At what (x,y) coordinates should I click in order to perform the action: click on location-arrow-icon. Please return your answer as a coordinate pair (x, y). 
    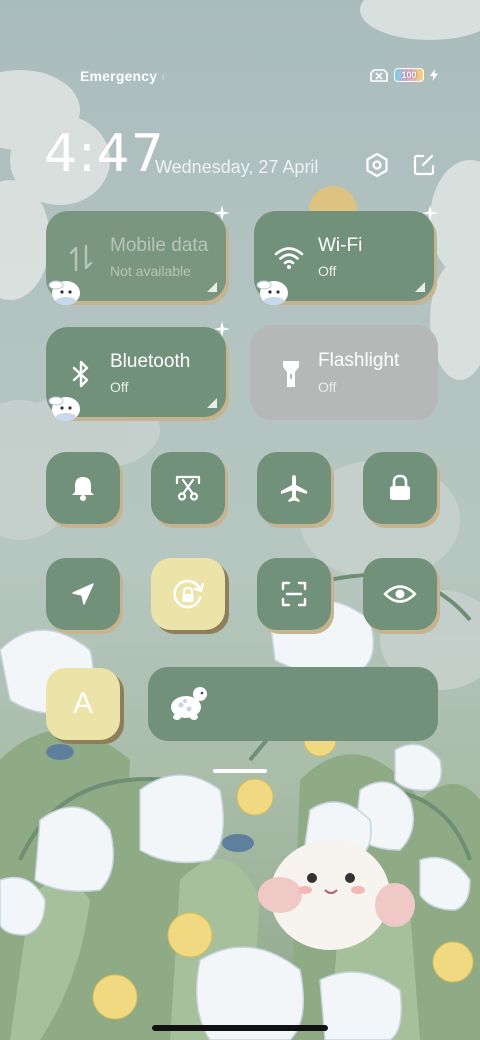
    Looking at the image, I should click on (83, 594).